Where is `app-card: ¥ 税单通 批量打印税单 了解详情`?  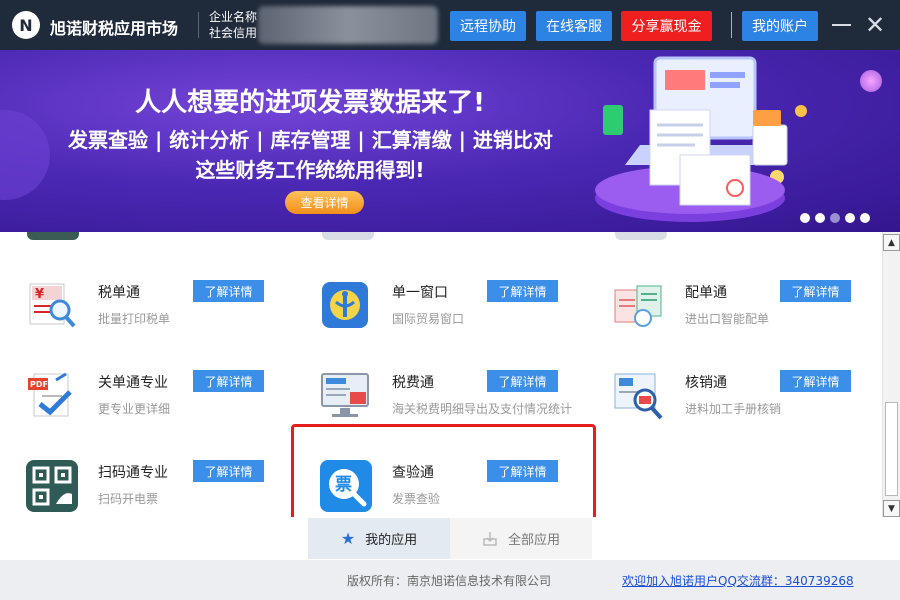 app-card: ¥ 税单通 批量打印税单 了解详情 is located at coordinates (171, 315).